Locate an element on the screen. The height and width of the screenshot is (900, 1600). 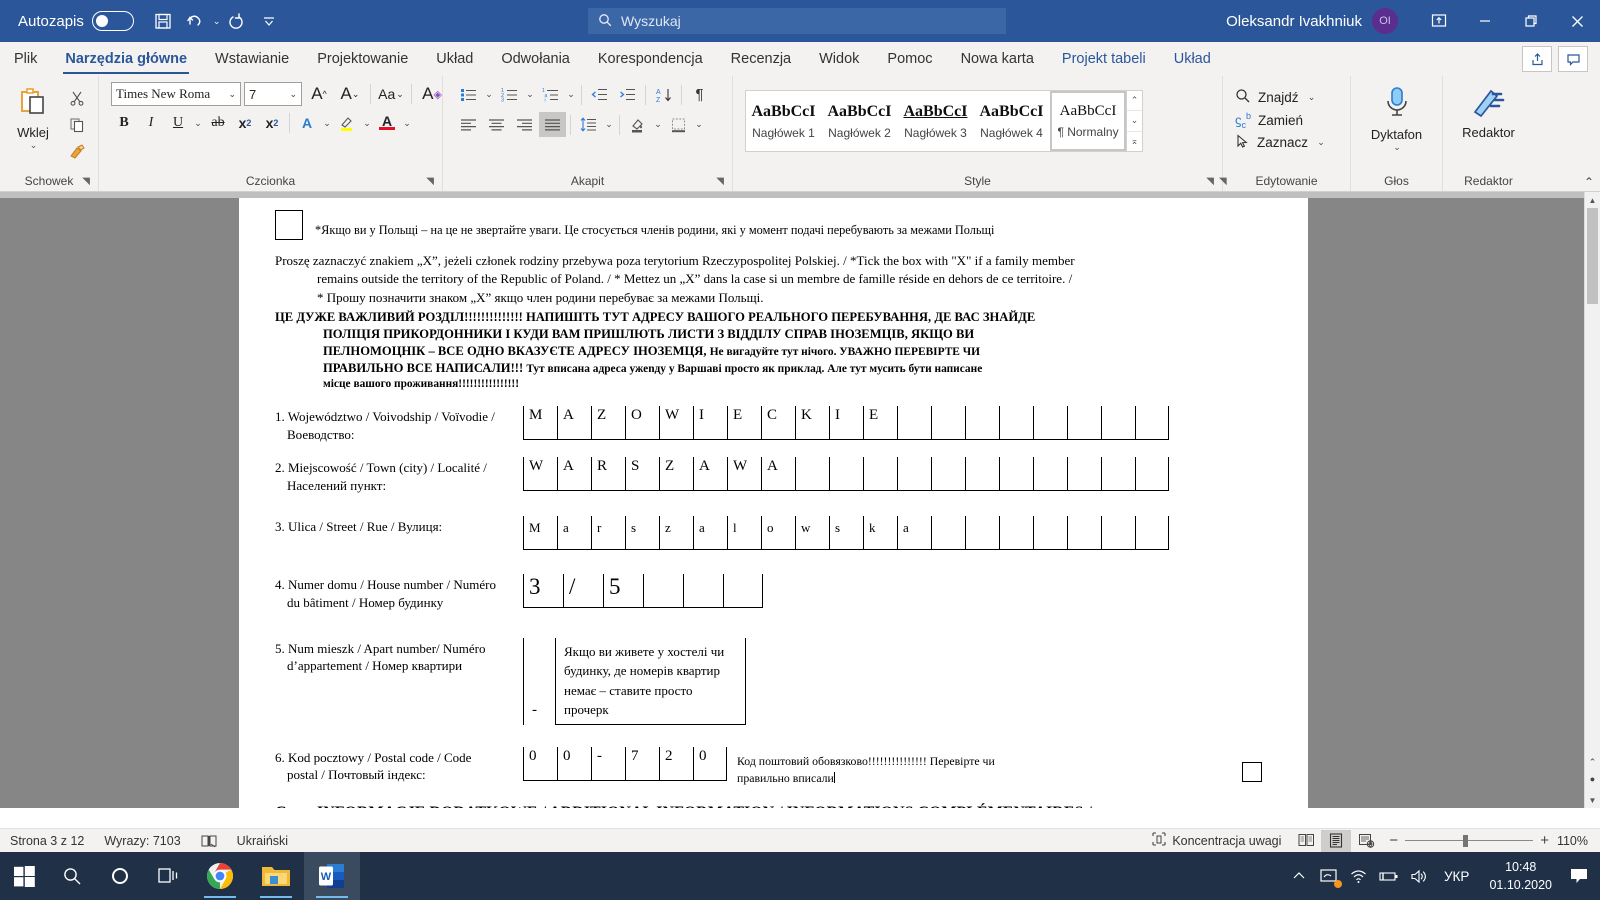
avatar: OI is located at coordinates (1385, 21).